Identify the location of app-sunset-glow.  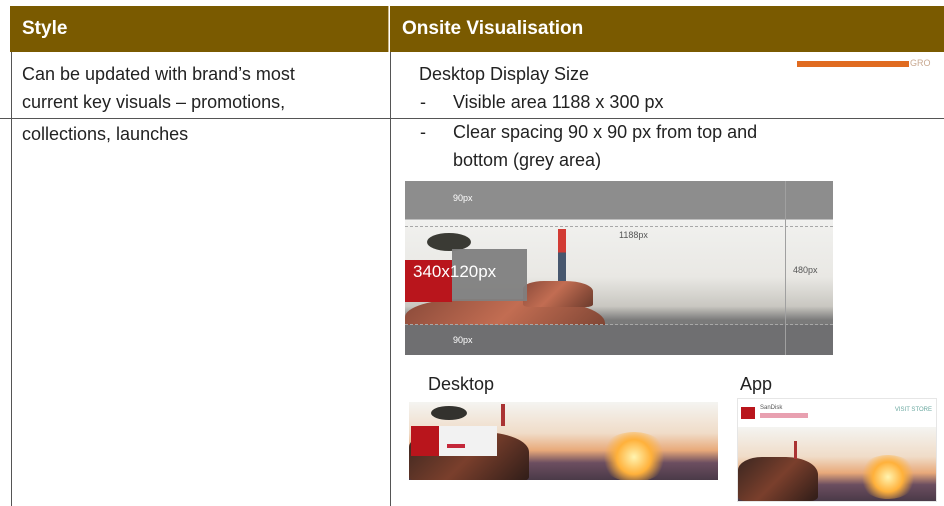
(888, 477).